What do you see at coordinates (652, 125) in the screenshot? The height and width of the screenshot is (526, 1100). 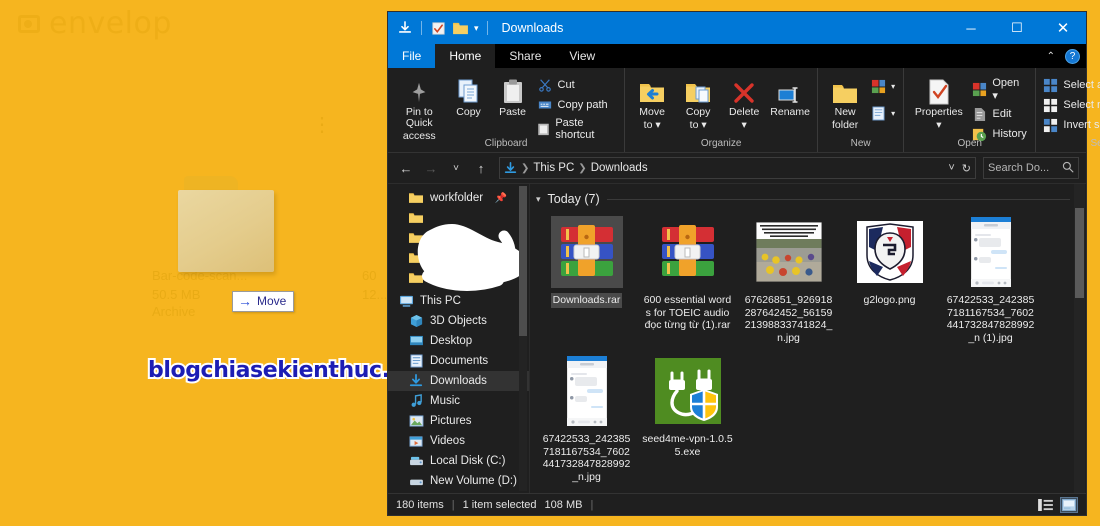 I see `move-to-label-2: to ▾` at bounding box center [652, 125].